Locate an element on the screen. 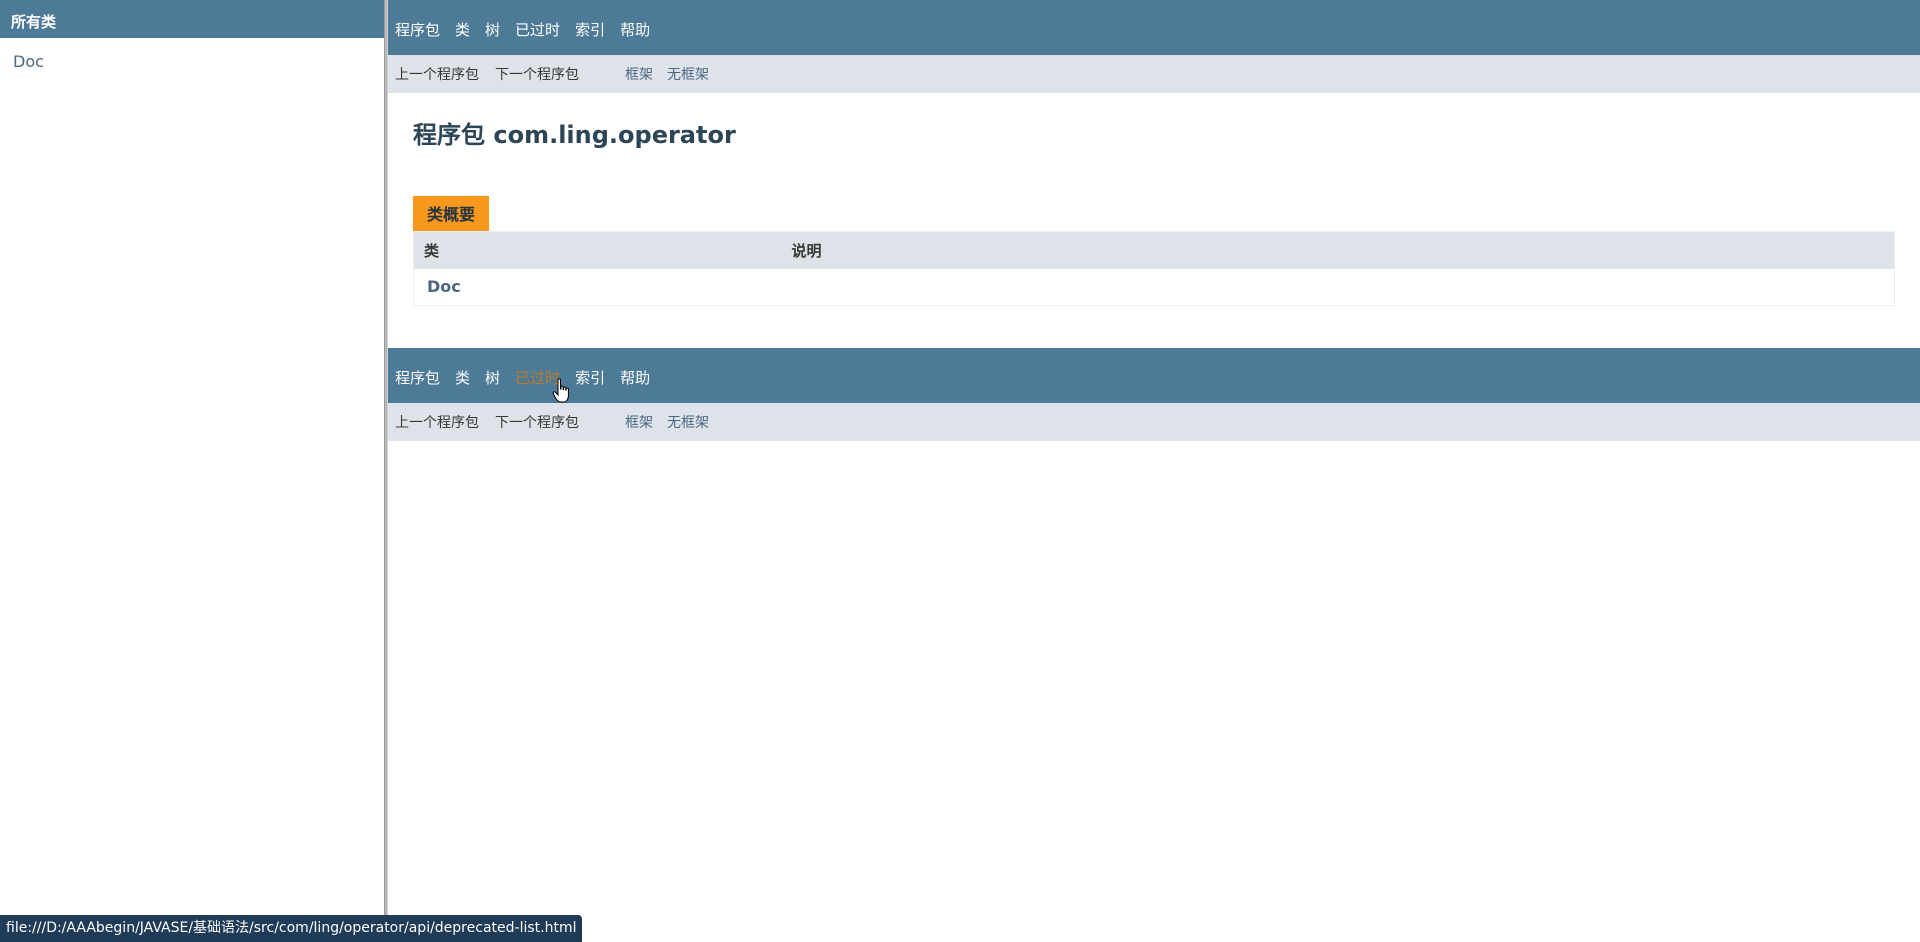  class-link-doc-table: Doc is located at coordinates (598, 287).